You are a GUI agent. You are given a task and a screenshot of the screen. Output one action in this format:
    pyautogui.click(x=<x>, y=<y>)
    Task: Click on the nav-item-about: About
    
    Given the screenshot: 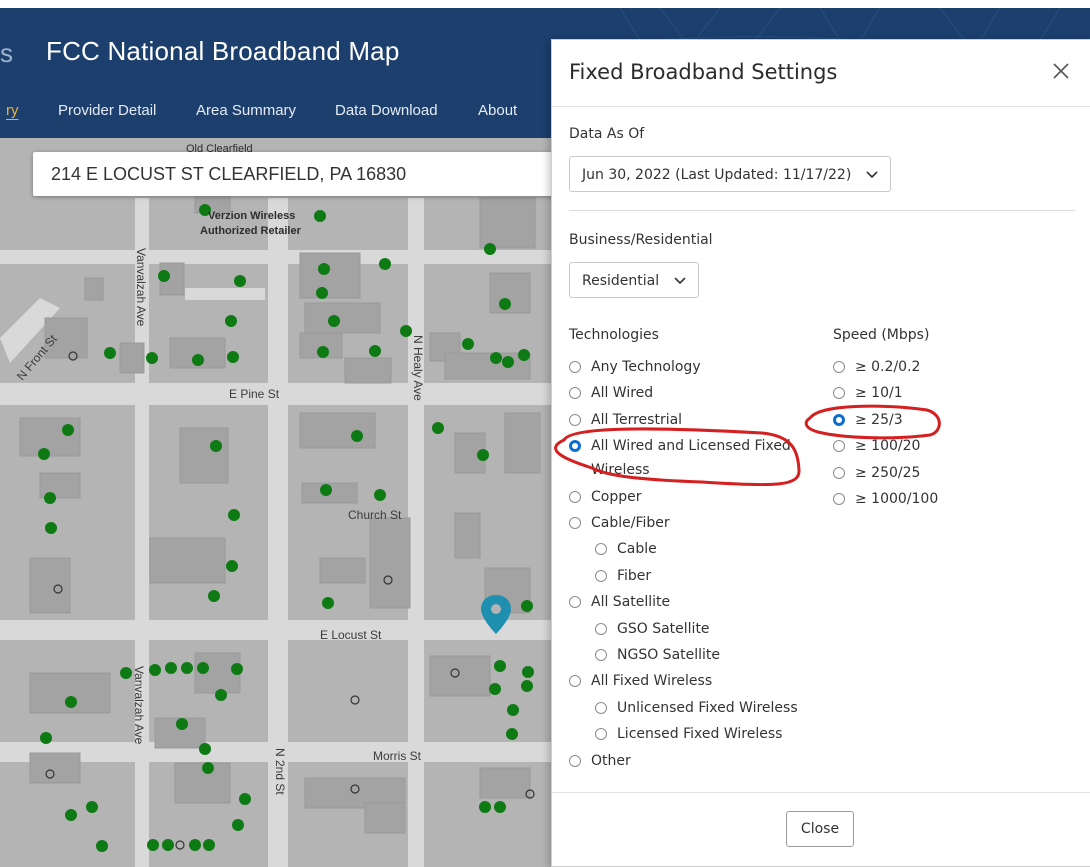 What is the action you would take?
    pyautogui.click(x=497, y=110)
    